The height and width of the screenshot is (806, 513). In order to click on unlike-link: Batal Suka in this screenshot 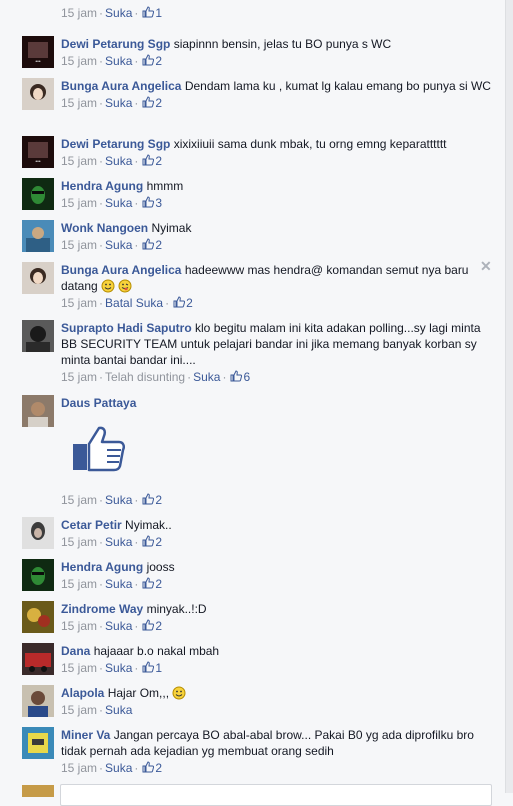, I will do `click(134, 303)`.